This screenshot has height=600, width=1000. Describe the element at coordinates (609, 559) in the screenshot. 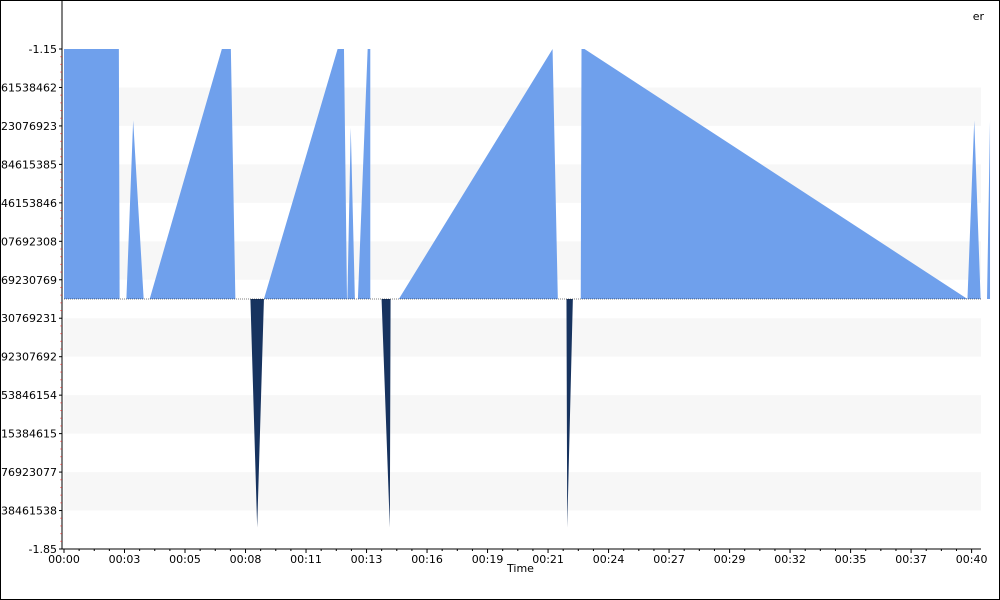

I see `x-tick-label: 00:24` at that location.